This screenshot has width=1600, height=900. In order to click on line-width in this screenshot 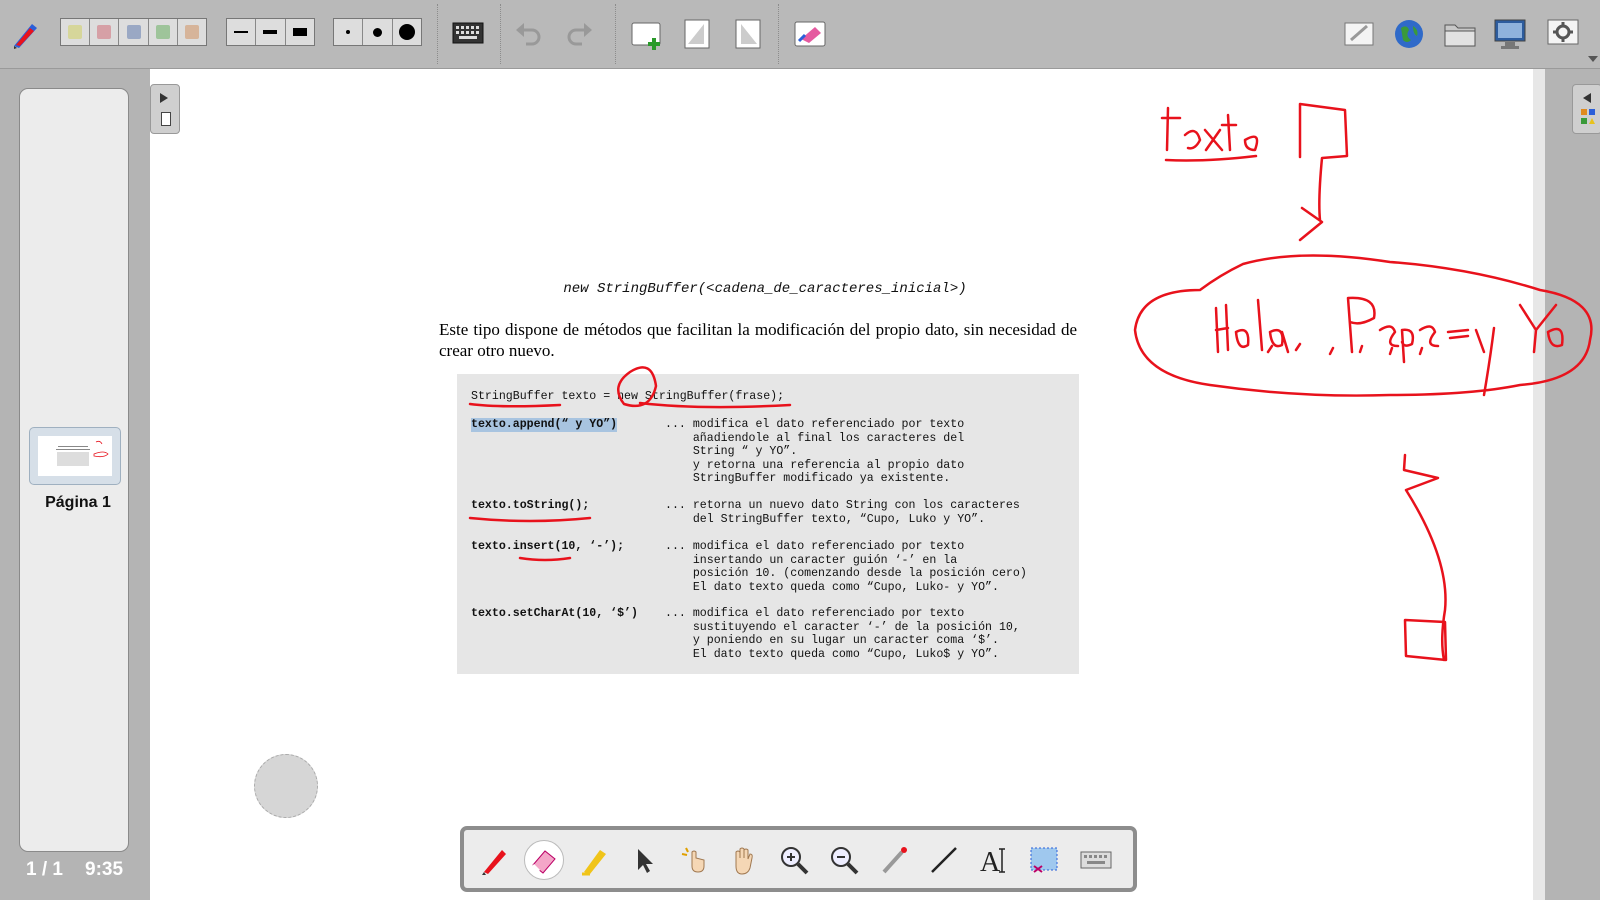, I will do `click(270, 32)`.